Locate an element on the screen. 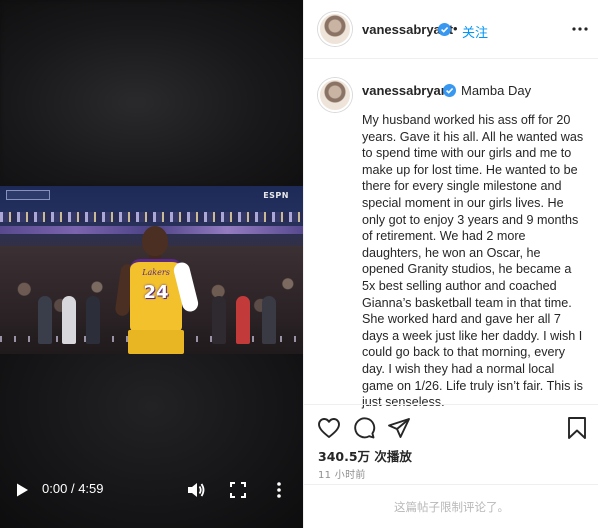 The image size is (598, 528). bookmark-icon is located at coordinates (577, 428).